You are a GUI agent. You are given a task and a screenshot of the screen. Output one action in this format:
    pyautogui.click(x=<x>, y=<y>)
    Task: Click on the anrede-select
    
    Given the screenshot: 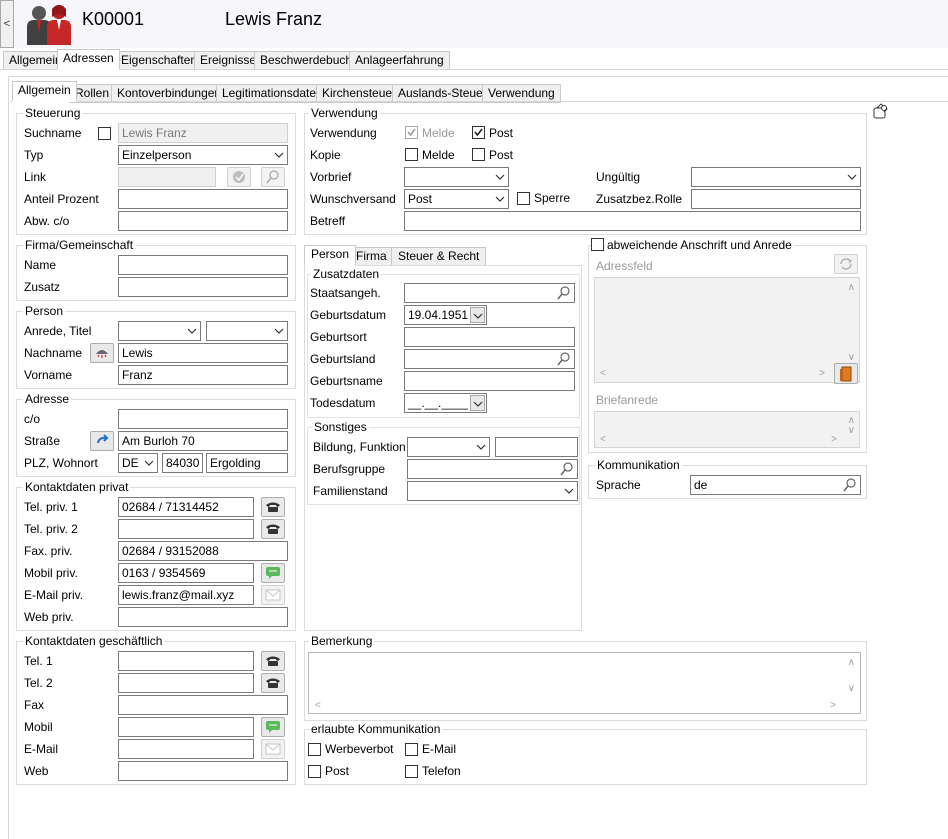 What is the action you would take?
    pyautogui.click(x=159, y=331)
    